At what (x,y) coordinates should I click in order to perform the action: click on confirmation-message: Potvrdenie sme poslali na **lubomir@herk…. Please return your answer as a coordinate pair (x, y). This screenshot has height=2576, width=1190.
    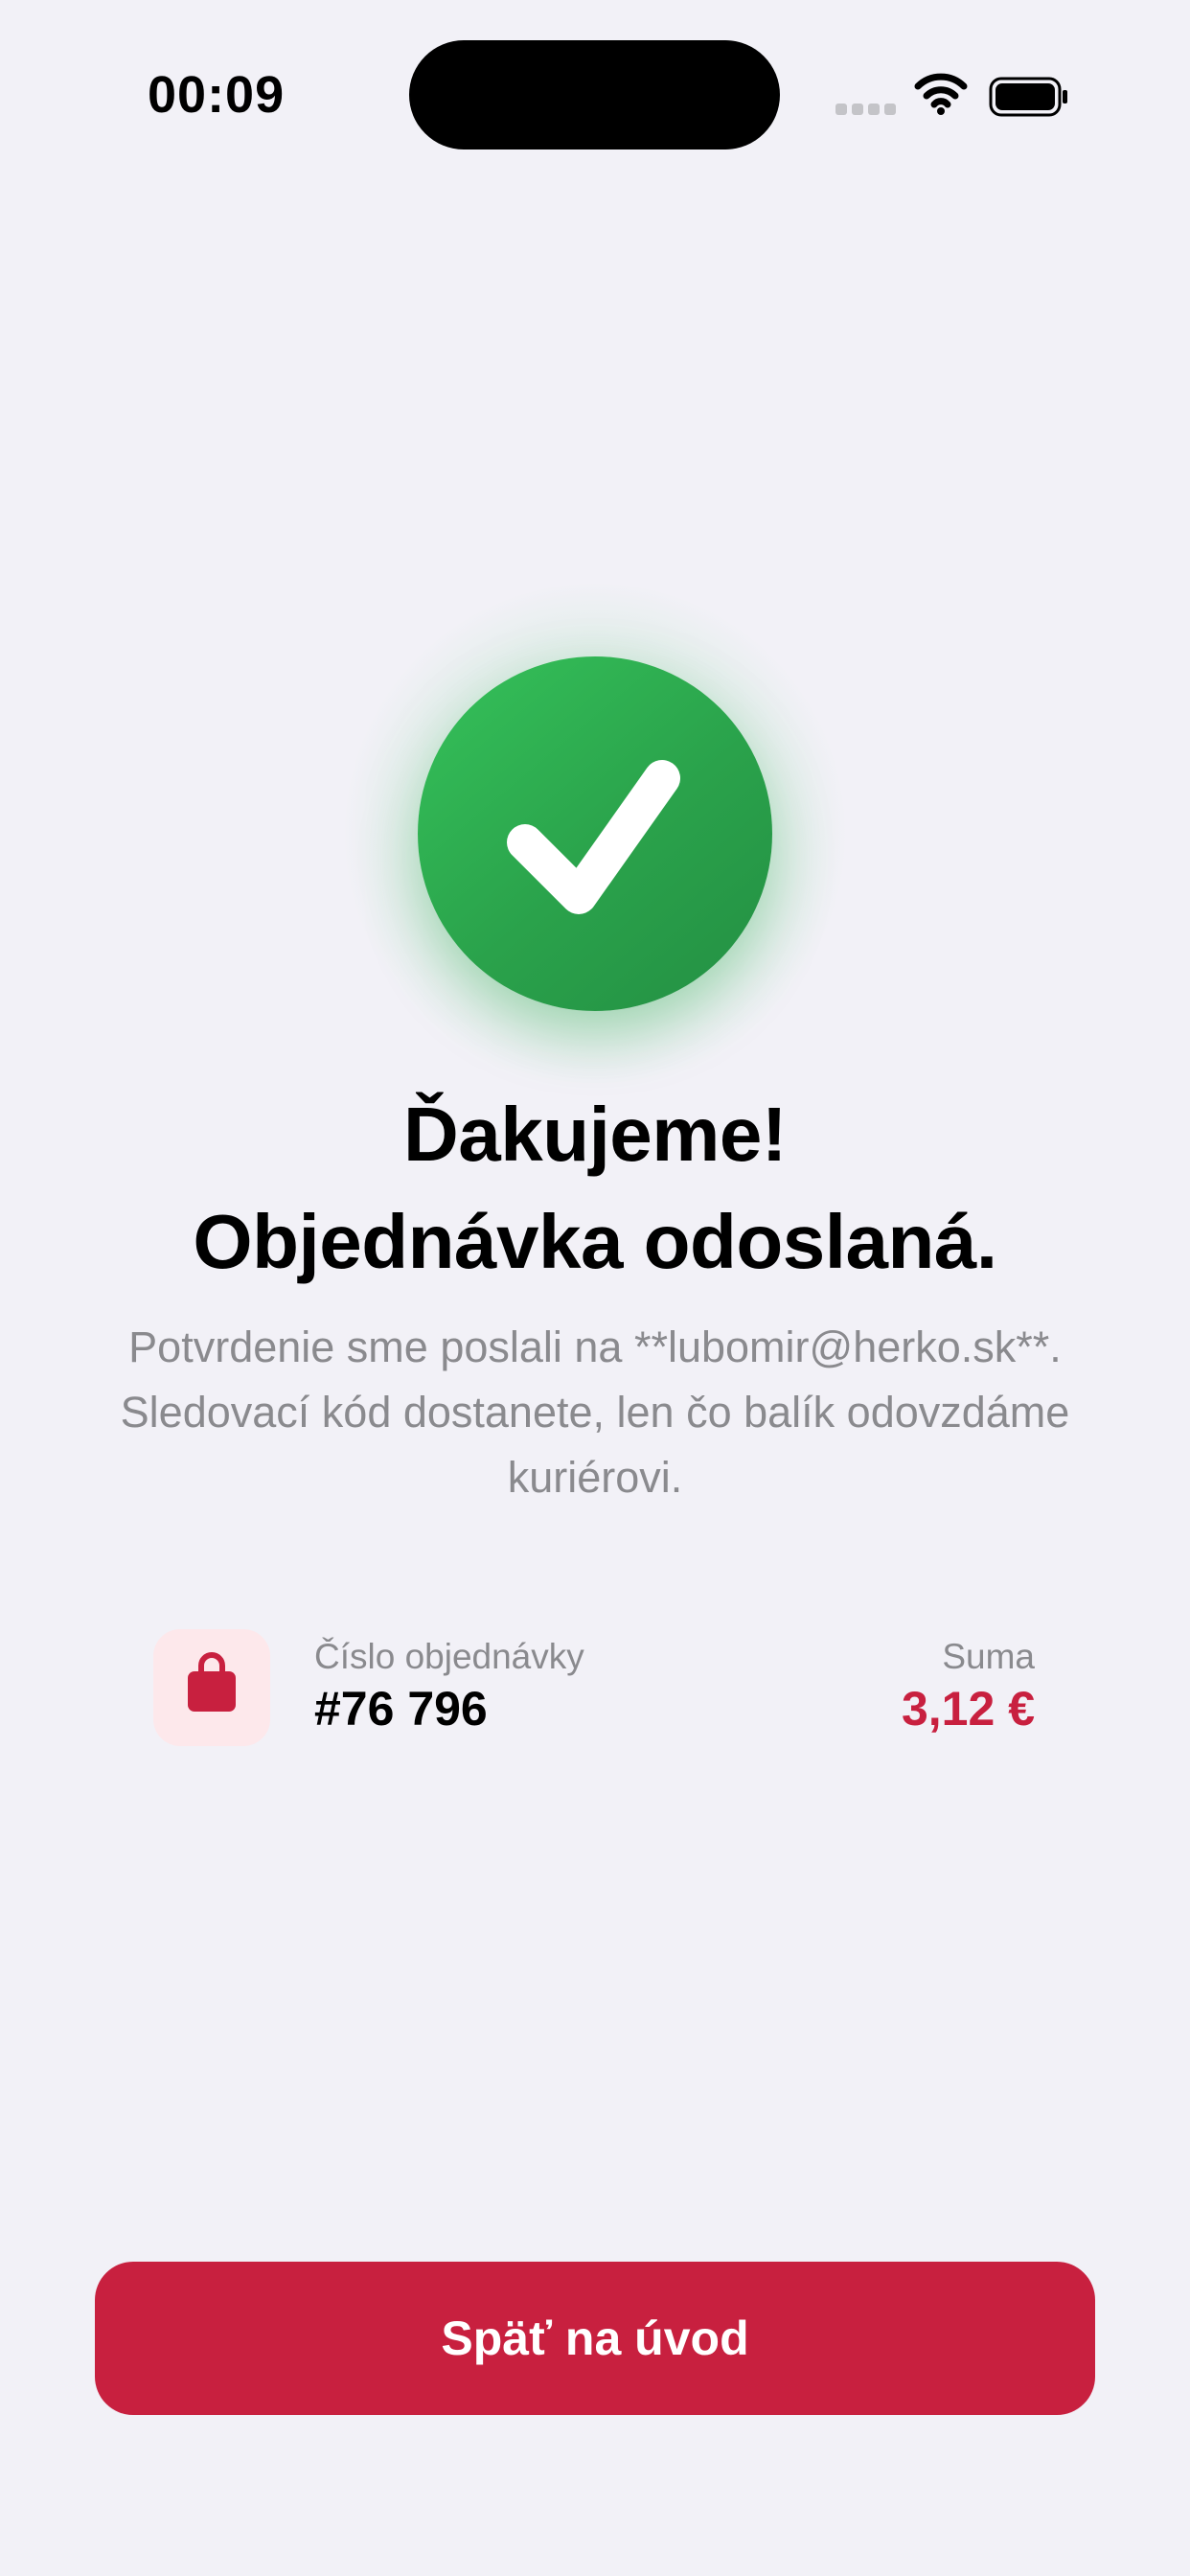
    Looking at the image, I should click on (595, 1412).